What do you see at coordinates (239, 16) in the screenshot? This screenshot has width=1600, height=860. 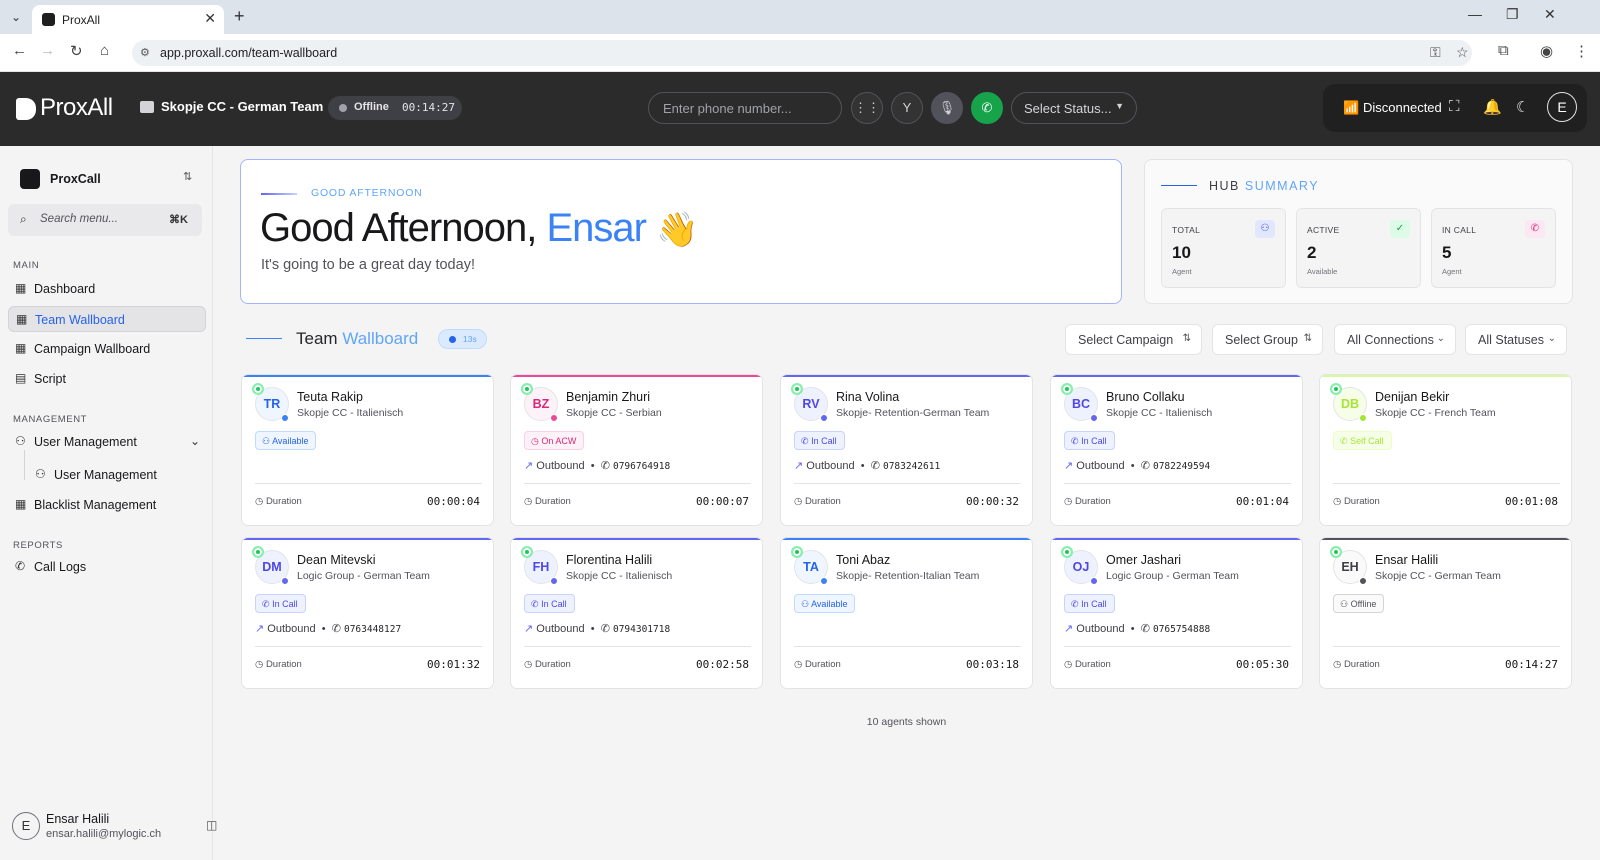 I see `new-tab-icon: +` at bounding box center [239, 16].